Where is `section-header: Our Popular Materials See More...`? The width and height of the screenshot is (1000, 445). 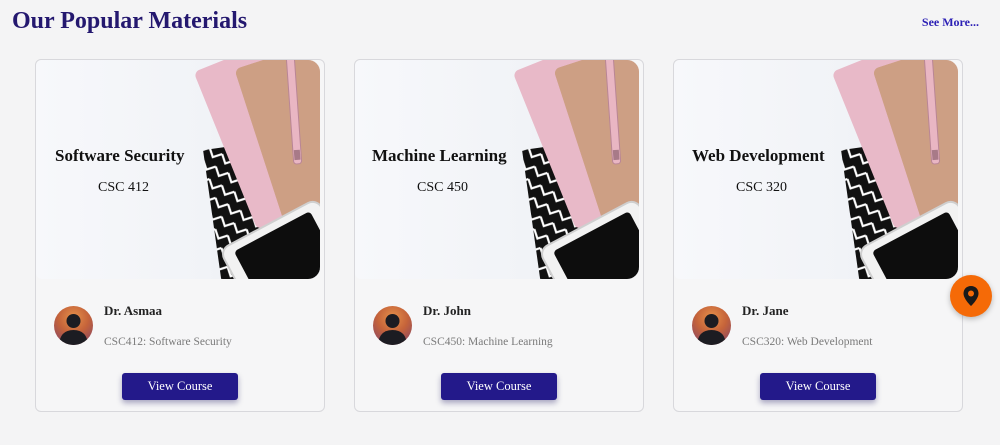
section-header: Our Popular Materials See More... is located at coordinates (497, 24).